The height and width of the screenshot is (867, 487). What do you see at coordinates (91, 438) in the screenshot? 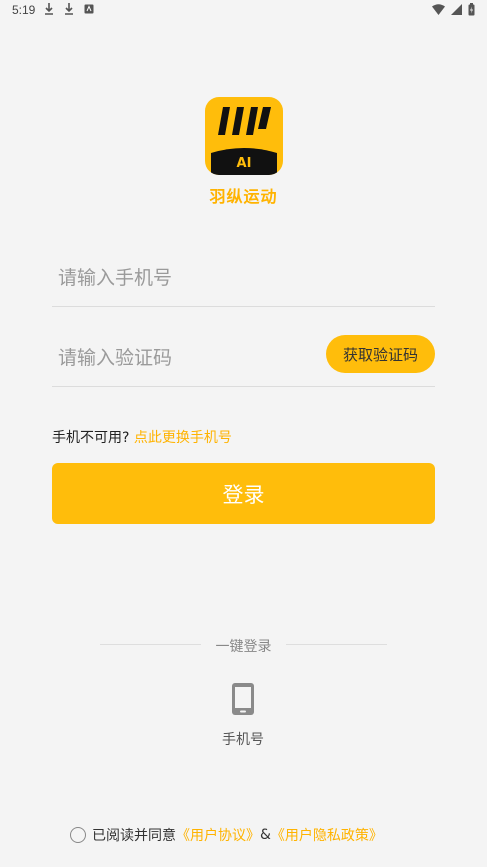
I see `phone-unavailable-text: 手机不可用?` at bounding box center [91, 438].